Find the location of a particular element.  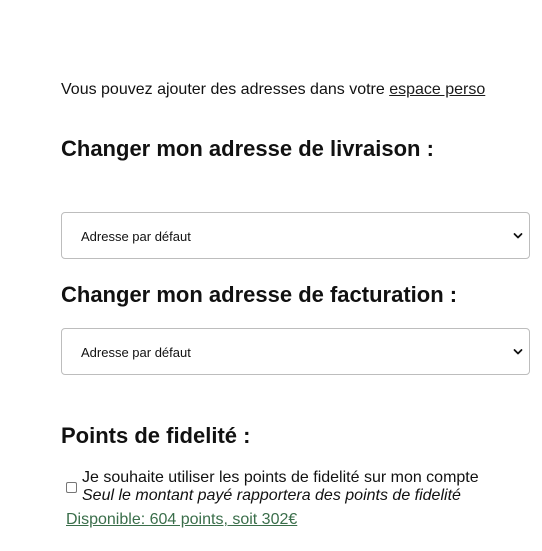

use-loyalty-points-checkbox is located at coordinates (71, 487).